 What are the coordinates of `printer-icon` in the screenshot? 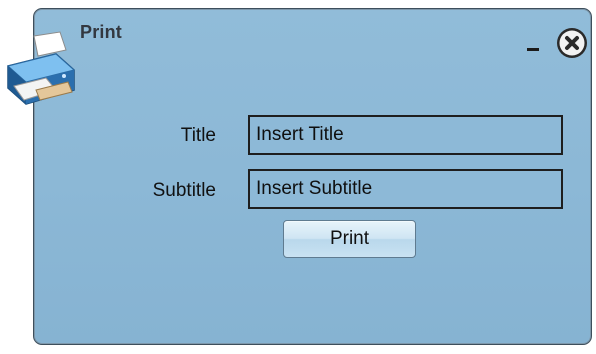 It's located at (41, 69).